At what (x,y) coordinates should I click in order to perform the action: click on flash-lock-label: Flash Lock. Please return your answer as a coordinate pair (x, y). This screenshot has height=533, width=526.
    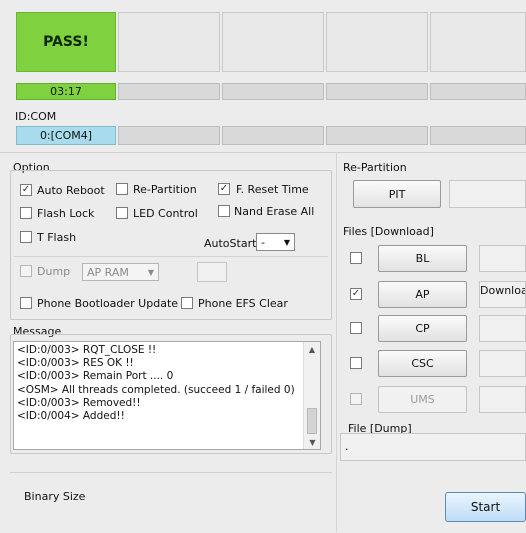
    Looking at the image, I should click on (66, 213).